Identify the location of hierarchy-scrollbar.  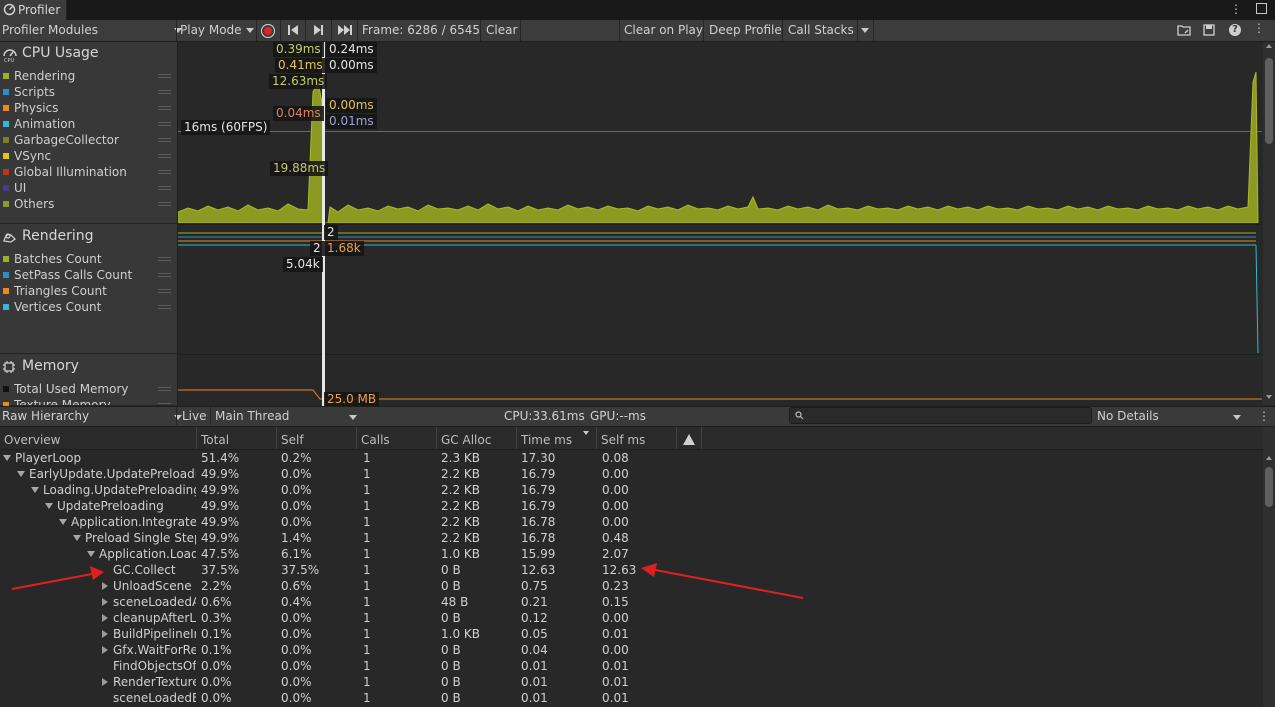
(1269, 567).